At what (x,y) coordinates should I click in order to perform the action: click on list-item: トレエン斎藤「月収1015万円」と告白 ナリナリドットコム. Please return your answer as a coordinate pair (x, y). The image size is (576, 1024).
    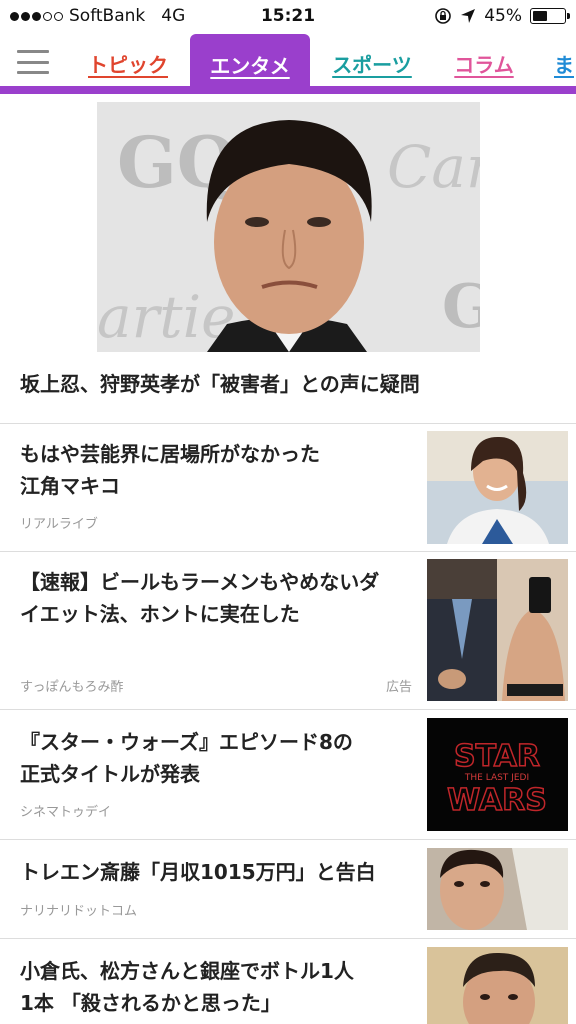
    Looking at the image, I should click on (288, 889).